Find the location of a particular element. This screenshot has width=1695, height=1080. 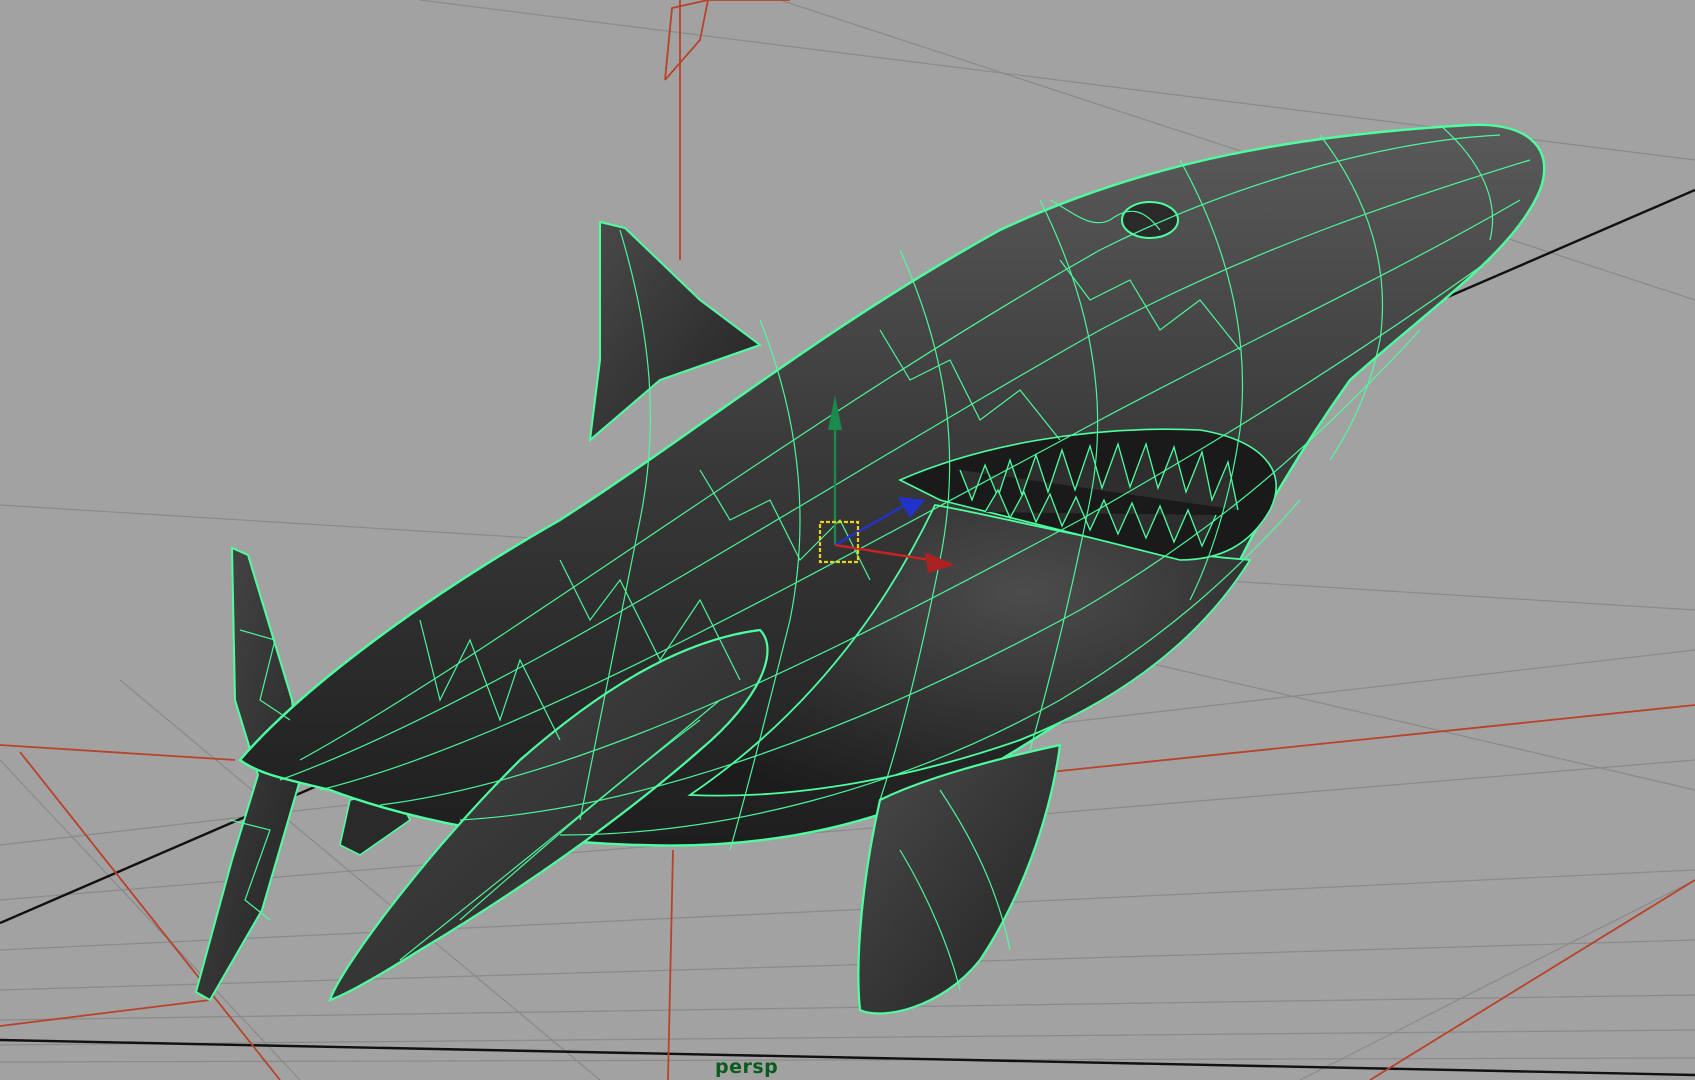

camera-name-label: persp is located at coordinates (747, 1067).